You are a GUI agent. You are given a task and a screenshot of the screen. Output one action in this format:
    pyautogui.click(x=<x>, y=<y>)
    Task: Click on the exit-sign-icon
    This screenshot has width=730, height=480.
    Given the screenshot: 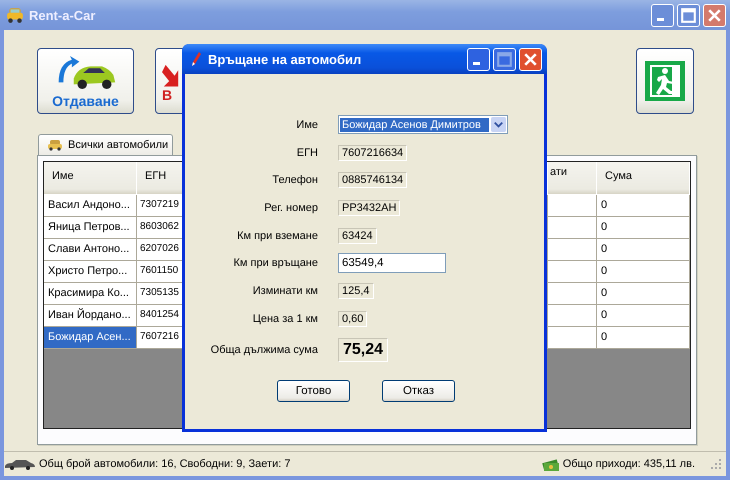 What is the action you would take?
    pyautogui.click(x=665, y=81)
    